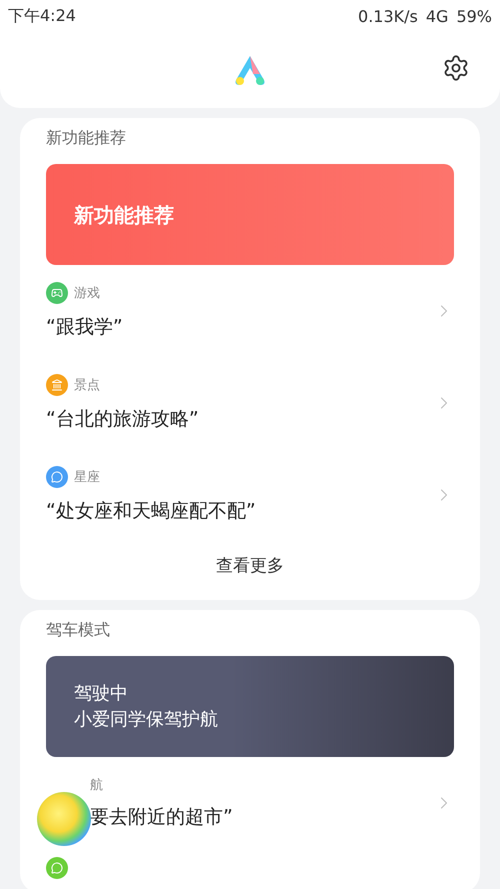 The width and height of the screenshot is (500, 889). What do you see at coordinates (87, 293) in the screenshot?
I see `category-label: 游戏` at bounding box center [87, 293].